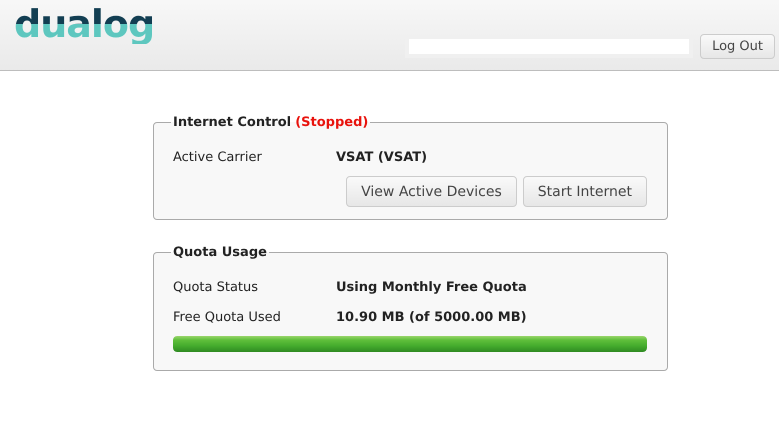  Describe the element at coordinates (232, 122) in the screenshot. I see `panel-title: Internet Control` at that location.